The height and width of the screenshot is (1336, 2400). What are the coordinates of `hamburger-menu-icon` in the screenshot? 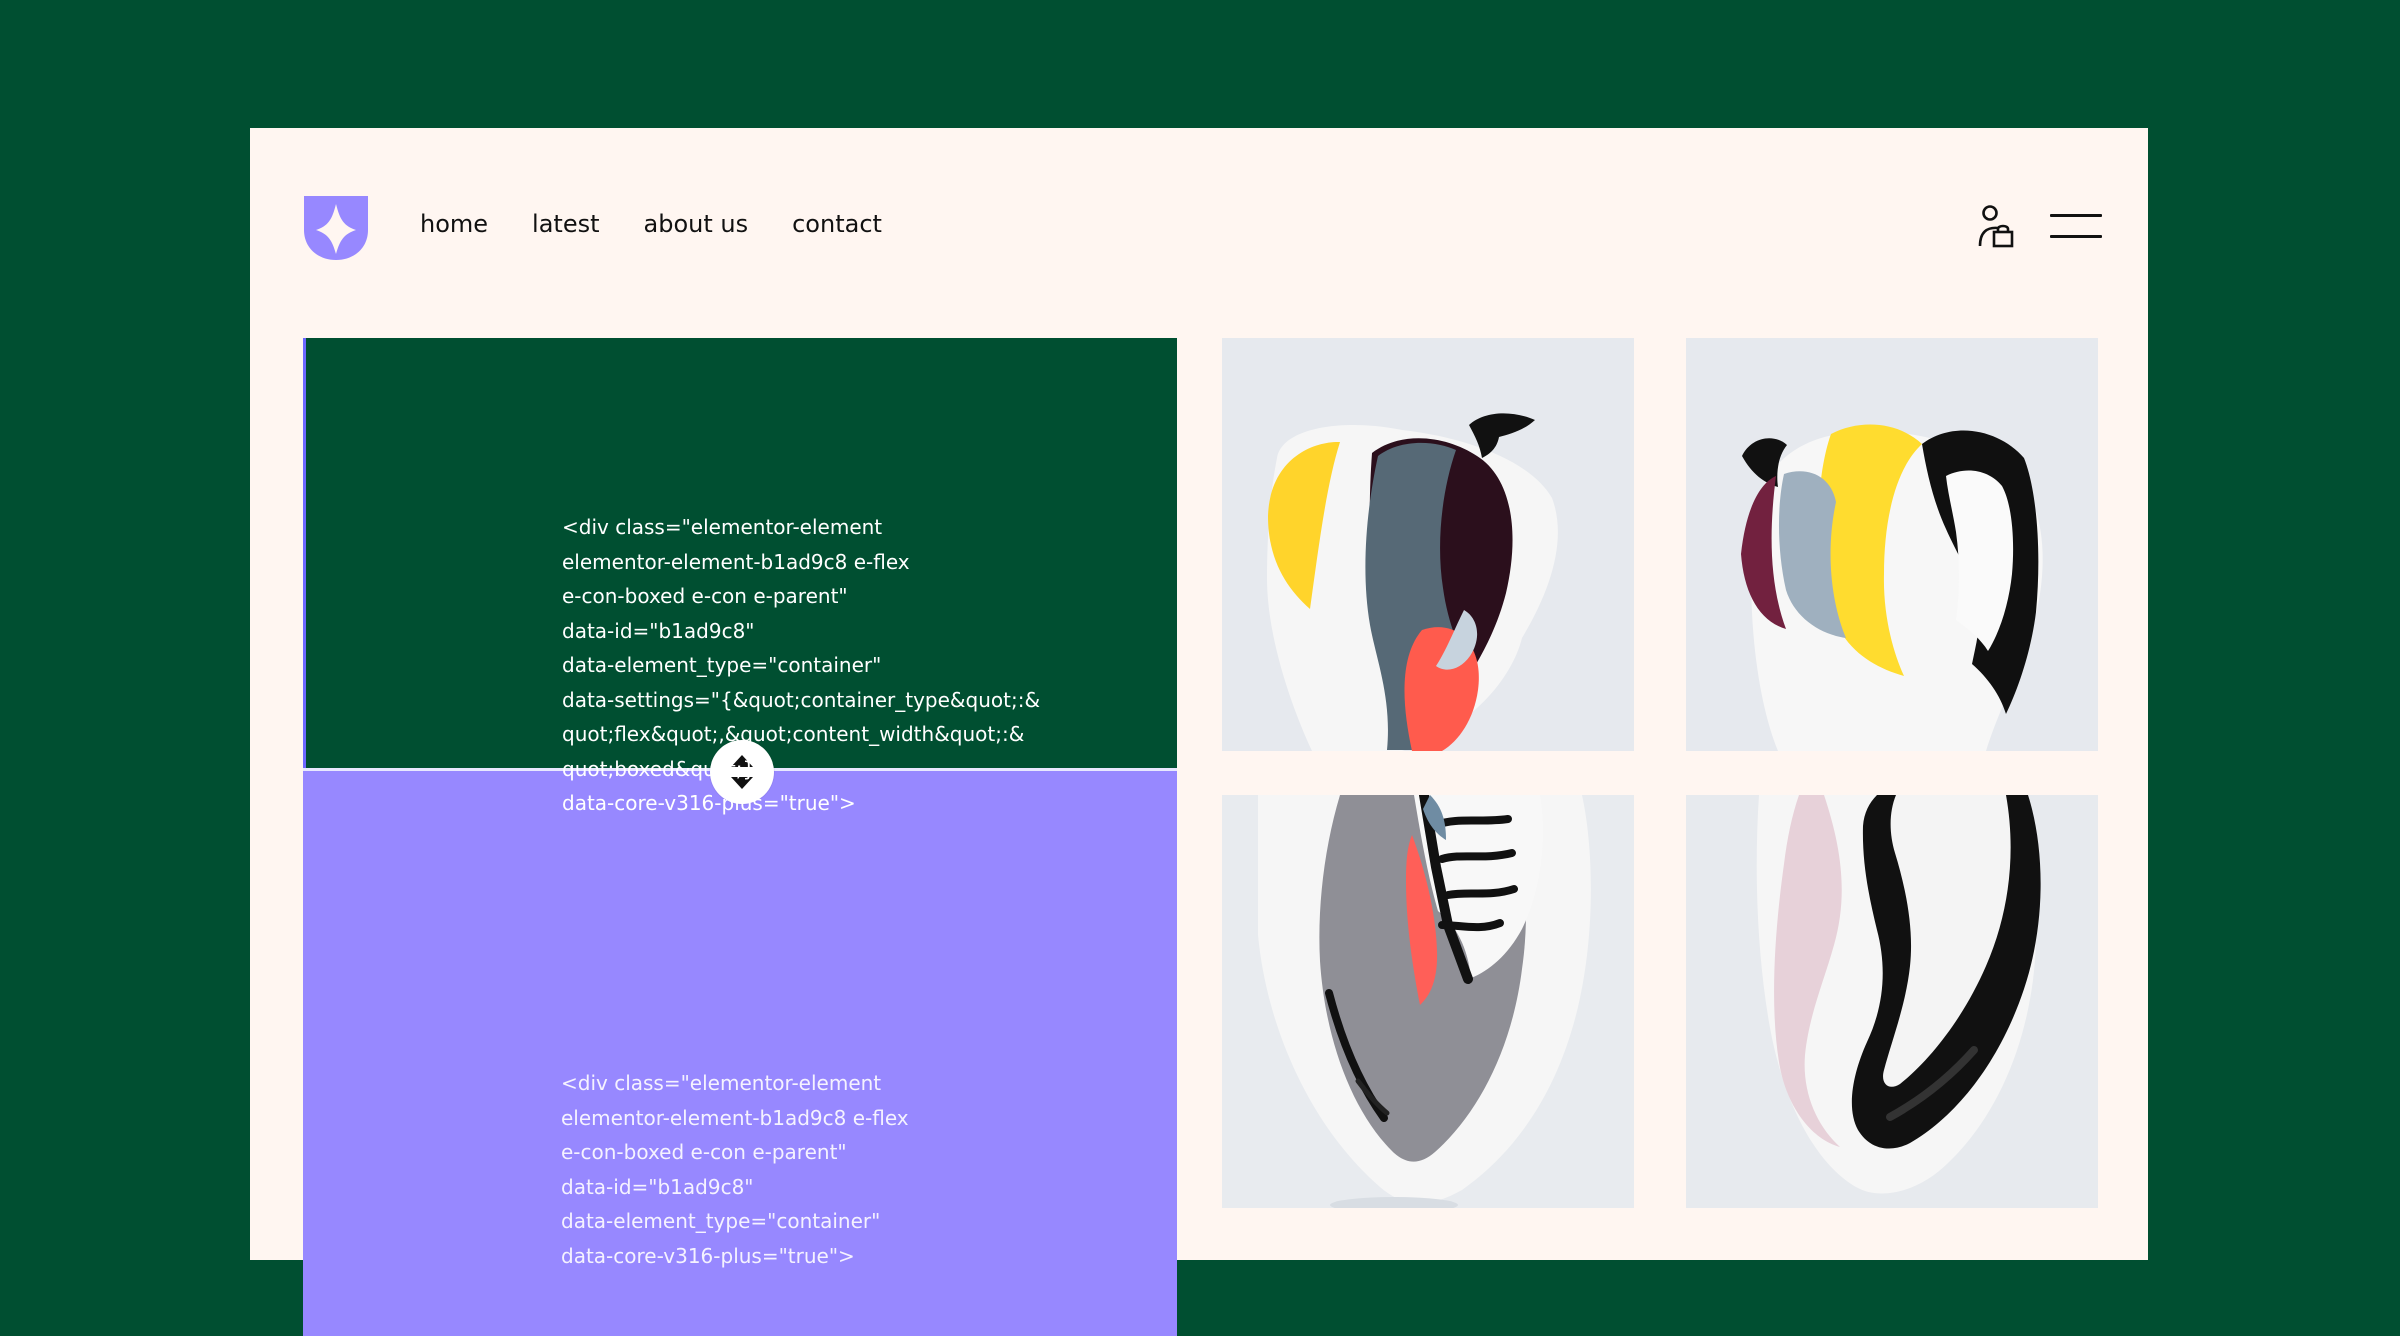 It's located at (2077, 227).